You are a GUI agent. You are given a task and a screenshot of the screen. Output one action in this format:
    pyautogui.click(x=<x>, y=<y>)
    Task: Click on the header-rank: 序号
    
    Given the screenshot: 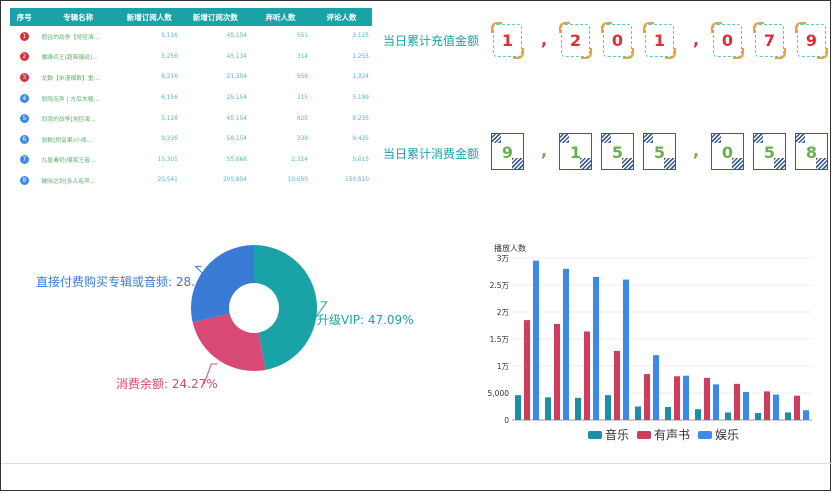 What is the action you would take?
    pyautogui.click(x=24, y=17)
    